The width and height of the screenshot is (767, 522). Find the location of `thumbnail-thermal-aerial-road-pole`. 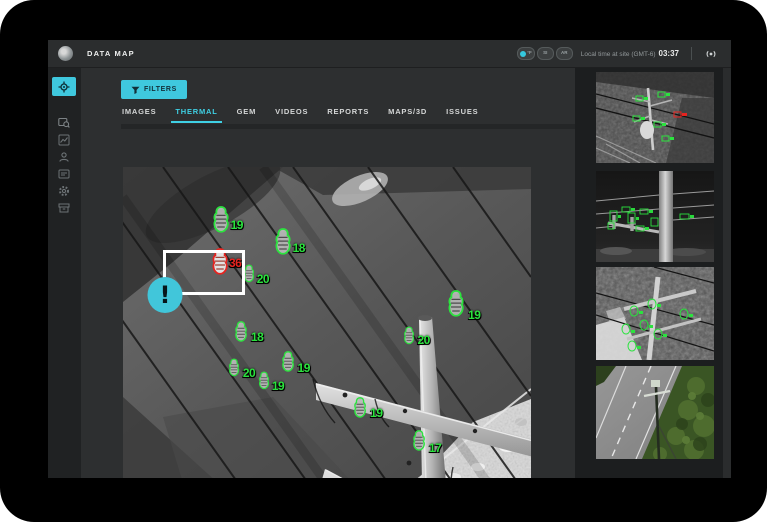

thumbnail-thermal-aerial-road-pole is located at coordinates (655, 117).